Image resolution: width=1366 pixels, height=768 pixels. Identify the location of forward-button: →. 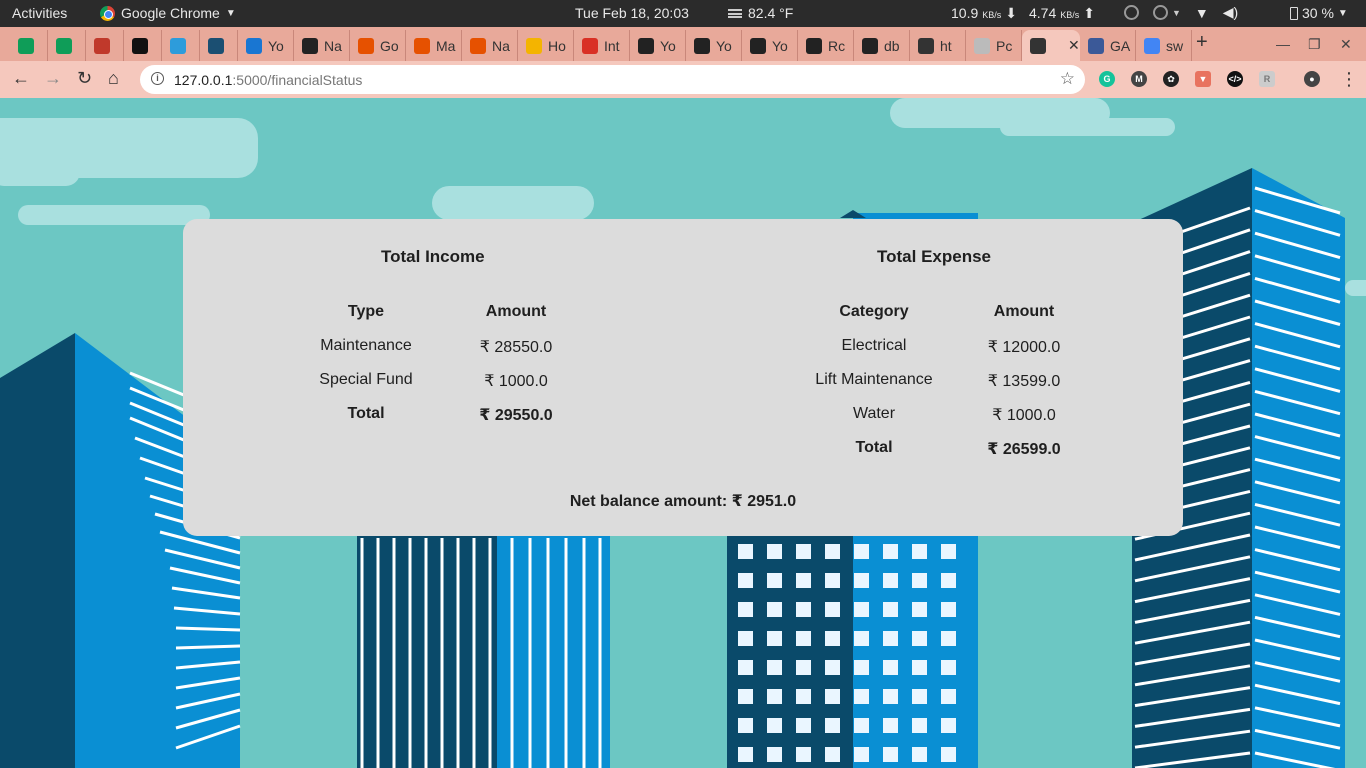
(53, 78).